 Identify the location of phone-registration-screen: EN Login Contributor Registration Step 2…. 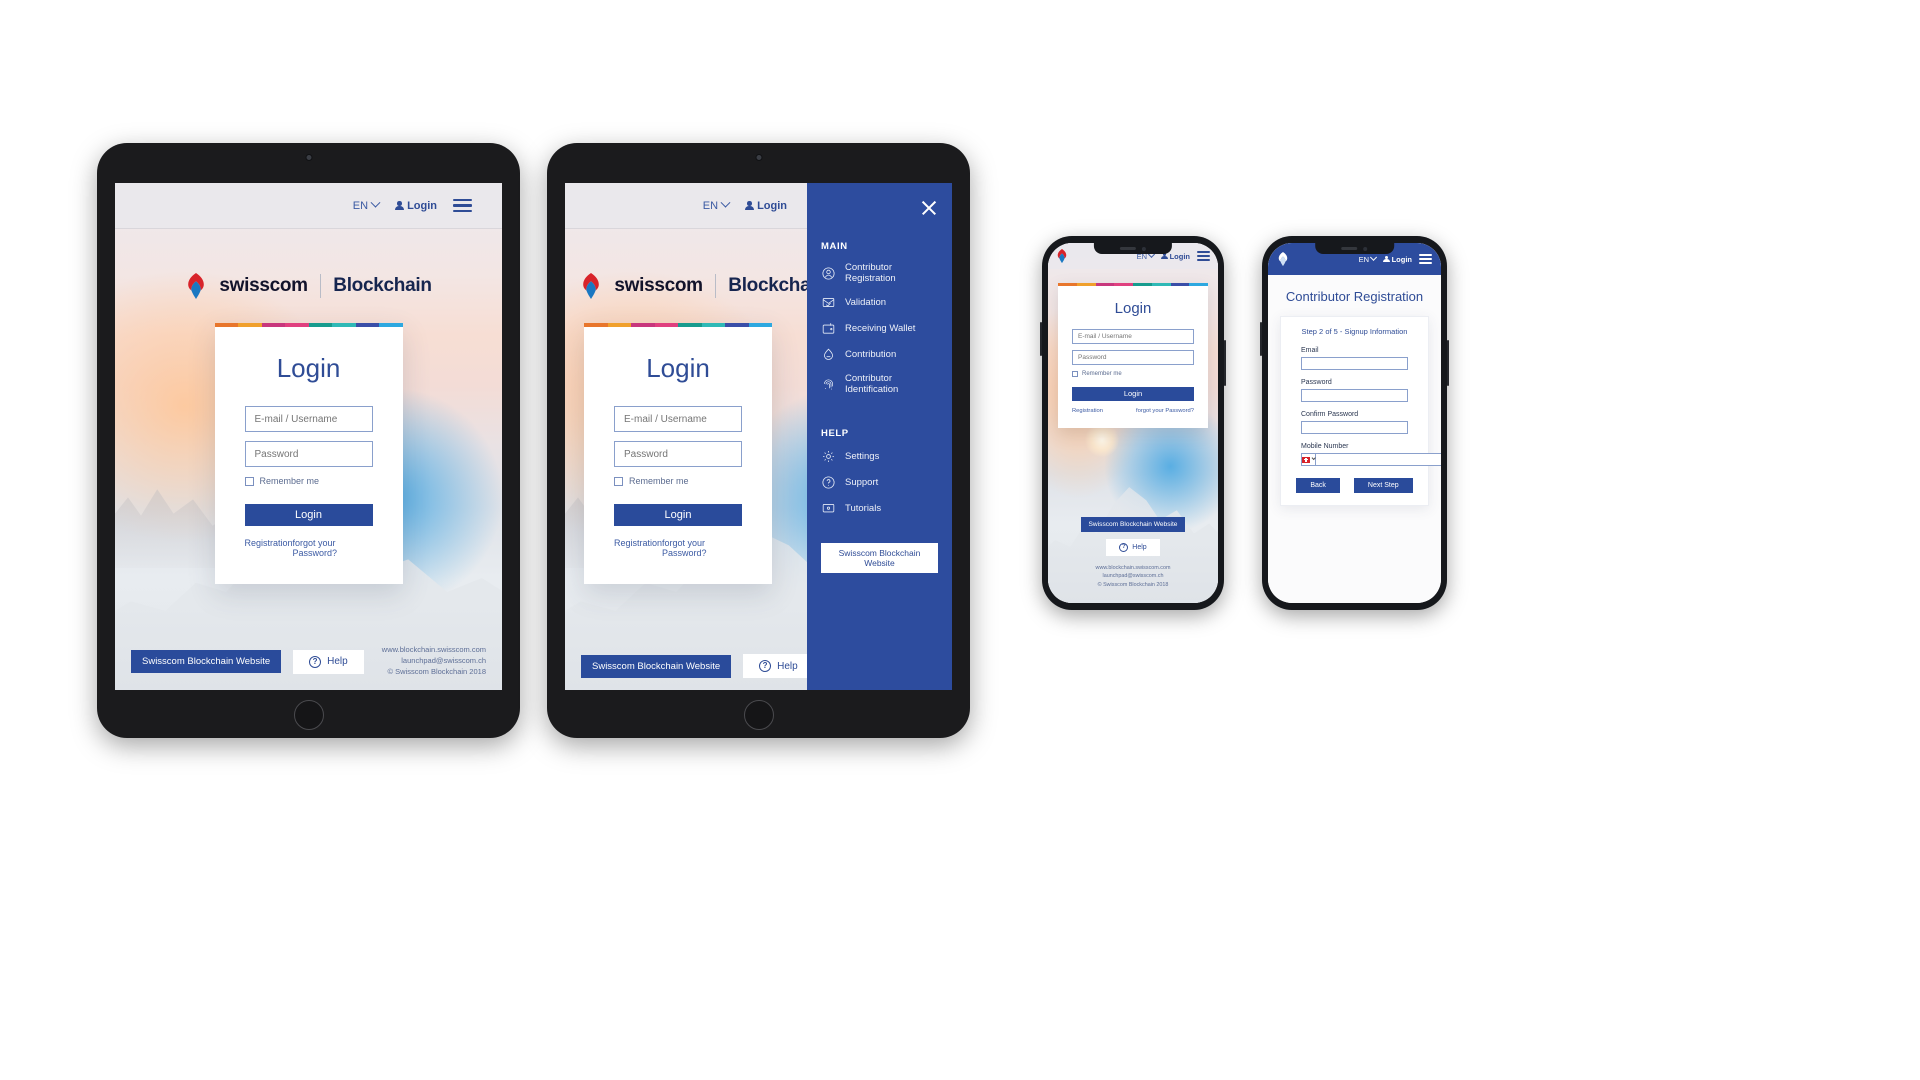
(1354, 423).